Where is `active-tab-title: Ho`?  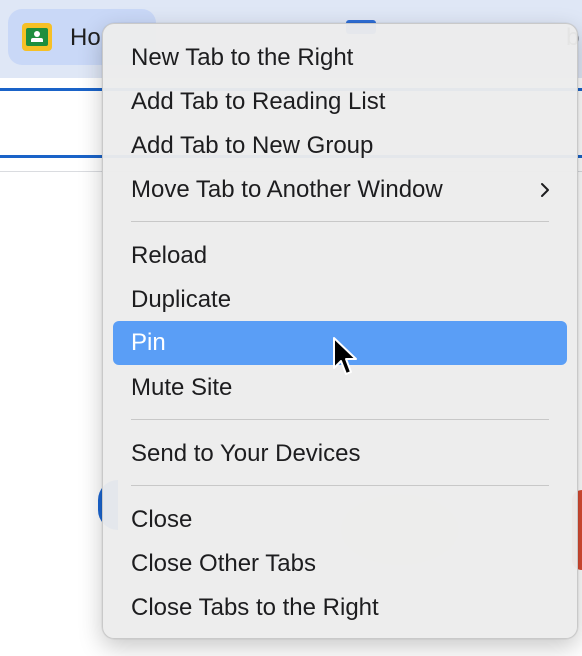
active-tab-title: Ho is located at coordinates (85, 37).